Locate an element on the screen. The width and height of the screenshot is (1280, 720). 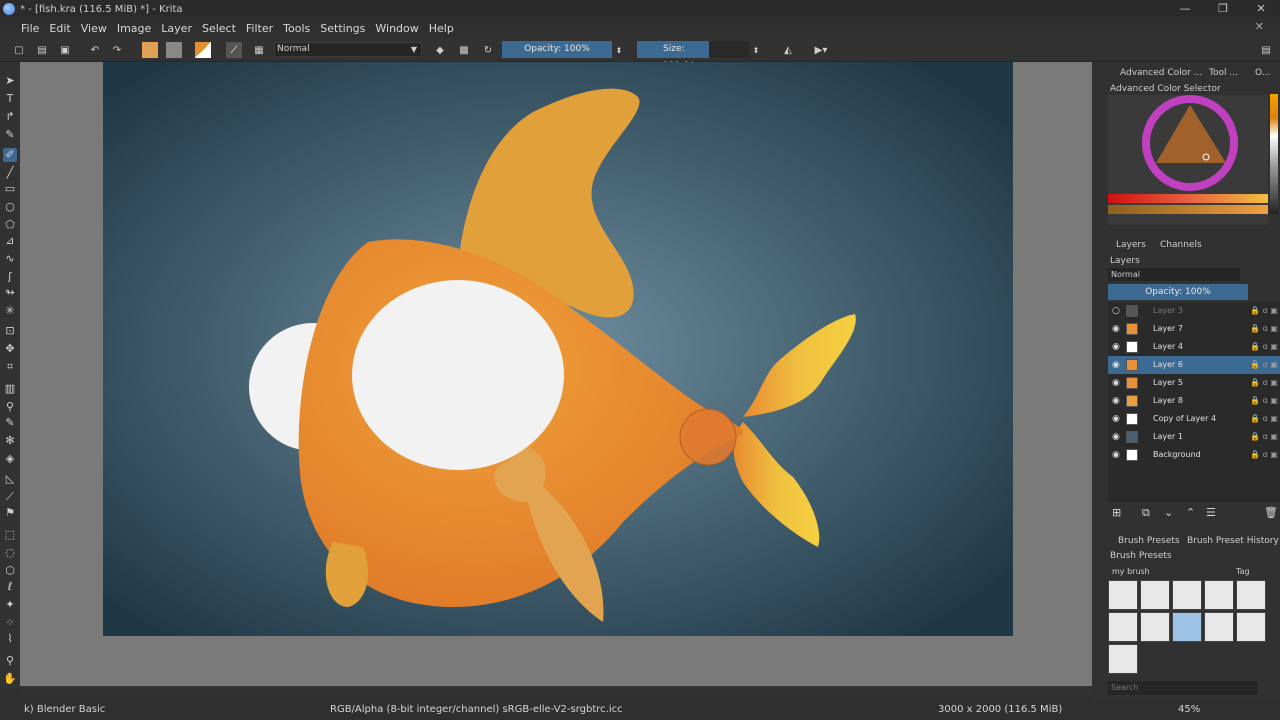
layer-properties-icon: ☰ is located at coordinates (1211, 512).